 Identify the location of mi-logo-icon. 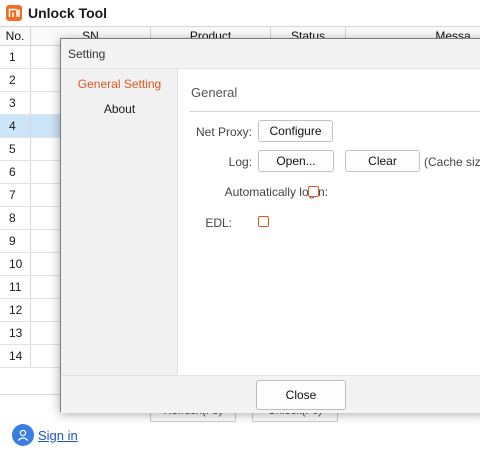
(14, 13).